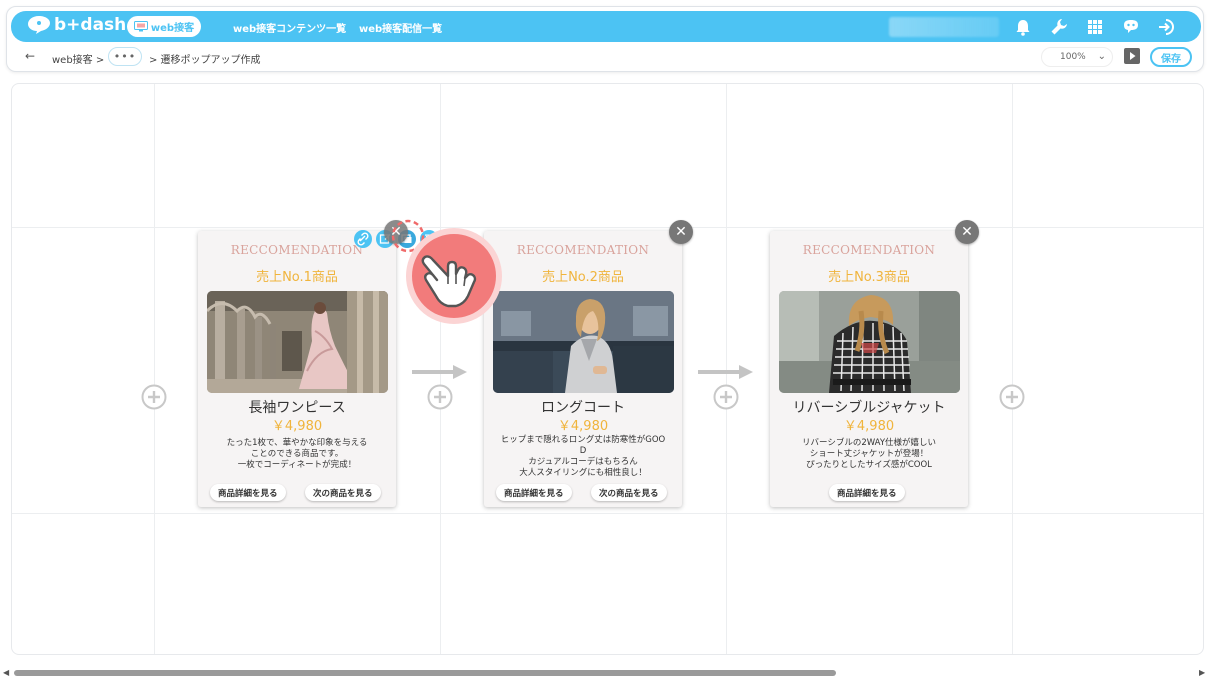  I want to click on monitor-icon, so click(140, 26).